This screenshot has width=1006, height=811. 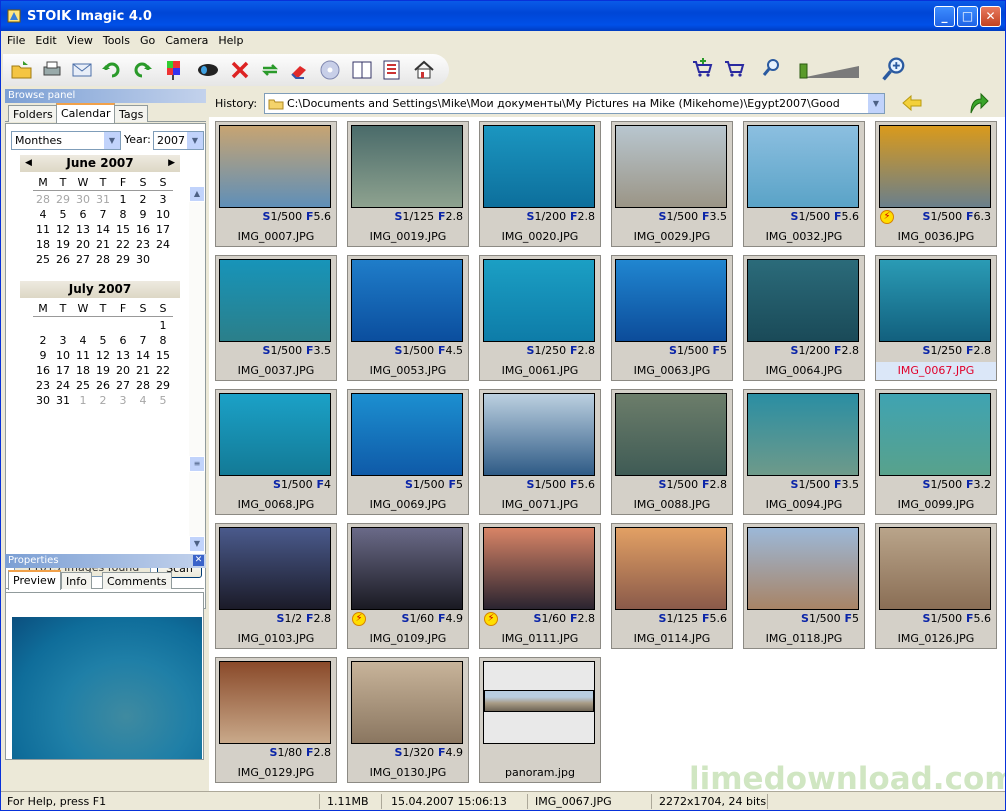 What do you see at coordinates (43, 229) in the screenshot?
I see `calendar-day: 11` at bounding box center [43, 229].